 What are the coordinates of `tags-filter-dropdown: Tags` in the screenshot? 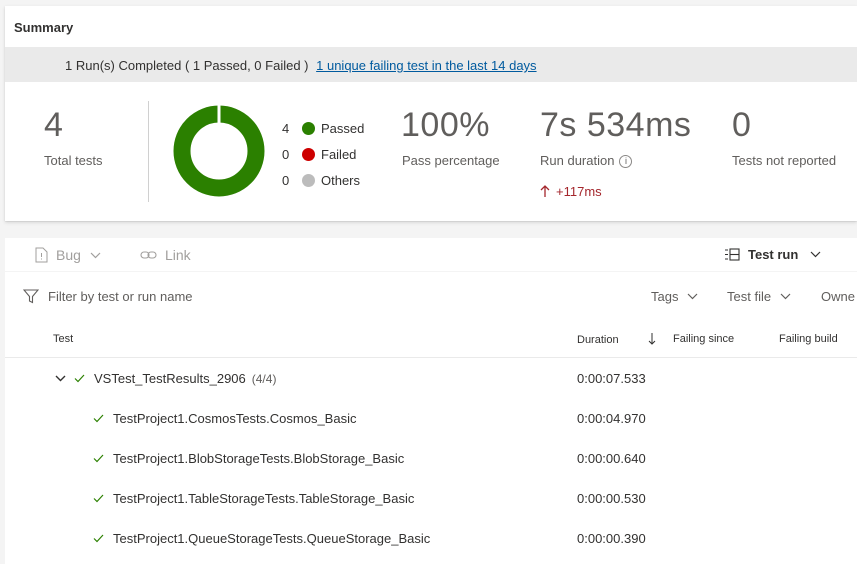 It's located at (674, 296).